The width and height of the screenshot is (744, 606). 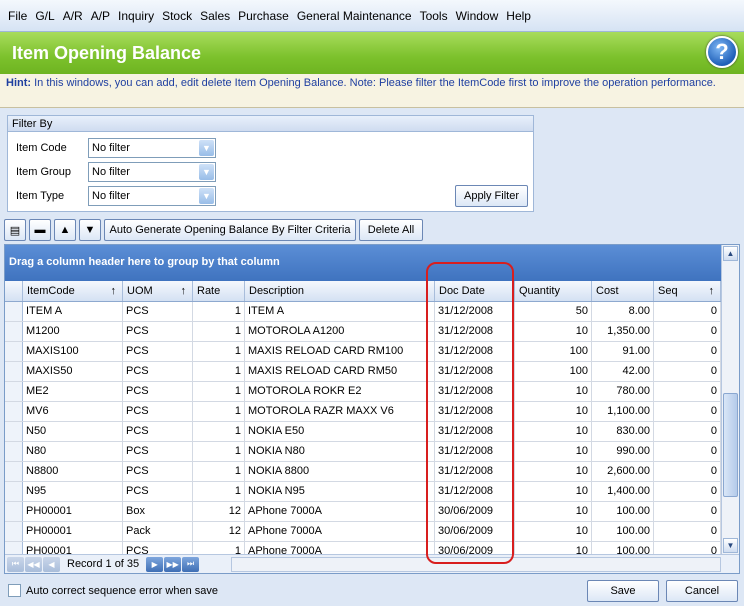 I want to click on menu-item-g-l: G/L, so click(x=44, y=16).